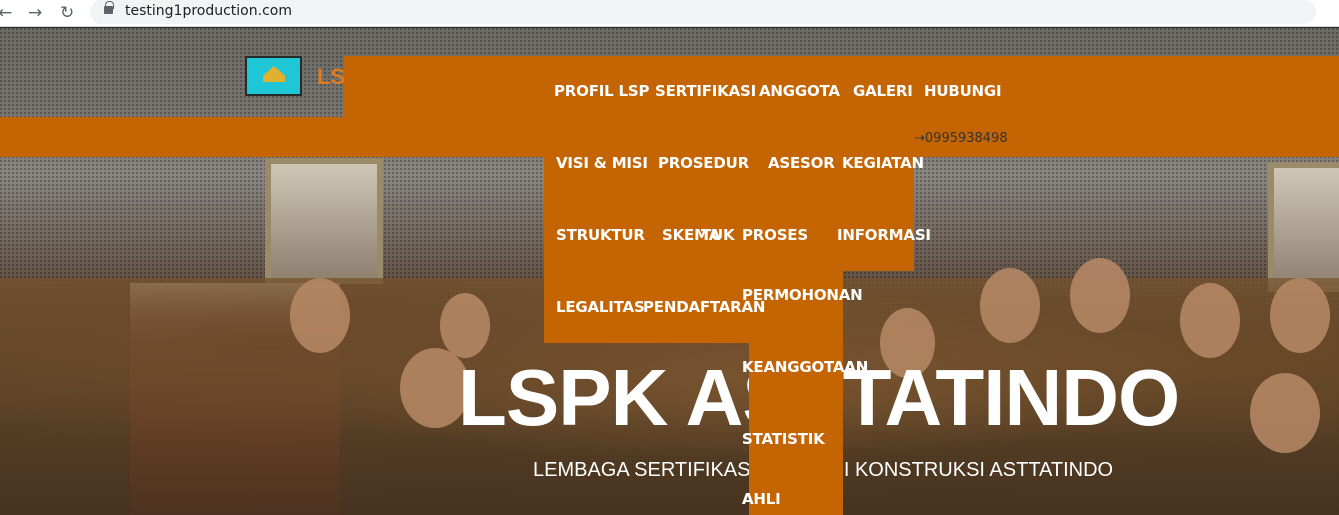  What do you see at coordinates (705, 91) in the screenshot?
I see `nav-sertifikasi: SERTIFIKASI` at bounding box center [705, 91].